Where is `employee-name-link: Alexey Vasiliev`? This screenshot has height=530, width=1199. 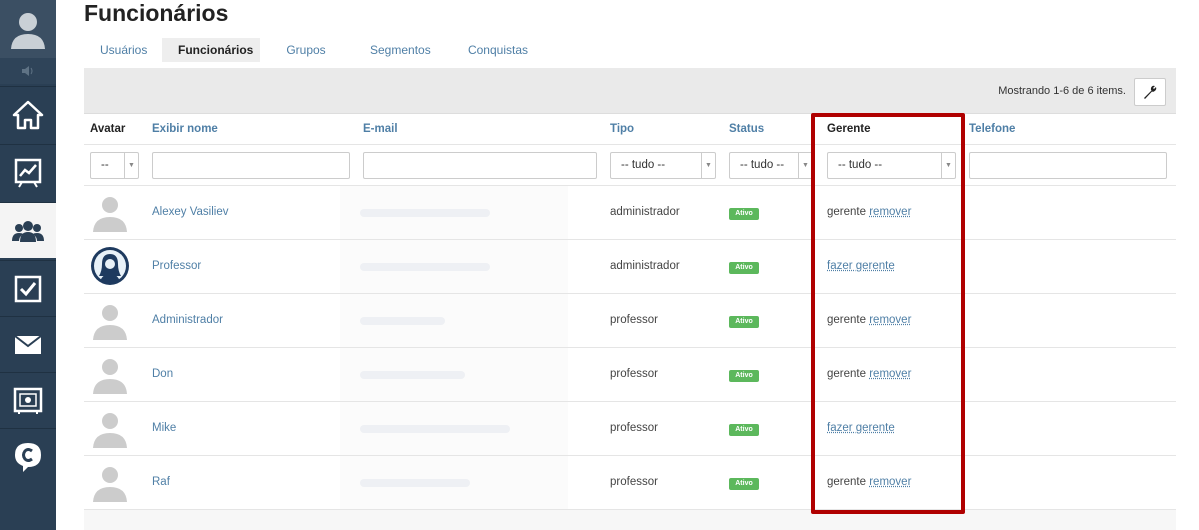 employee-name-link: Alexey Vasiliev is located at coordinates (190, 212).